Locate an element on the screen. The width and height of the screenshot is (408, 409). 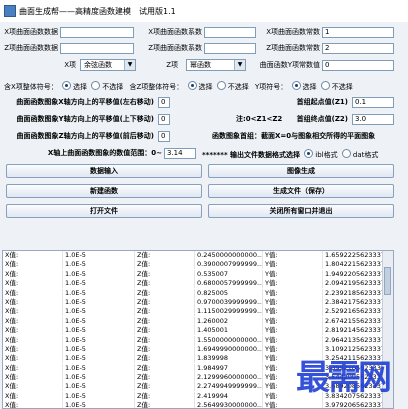
x-item-select: 余弦函数 ▼ is located at coordinates (108, 65).